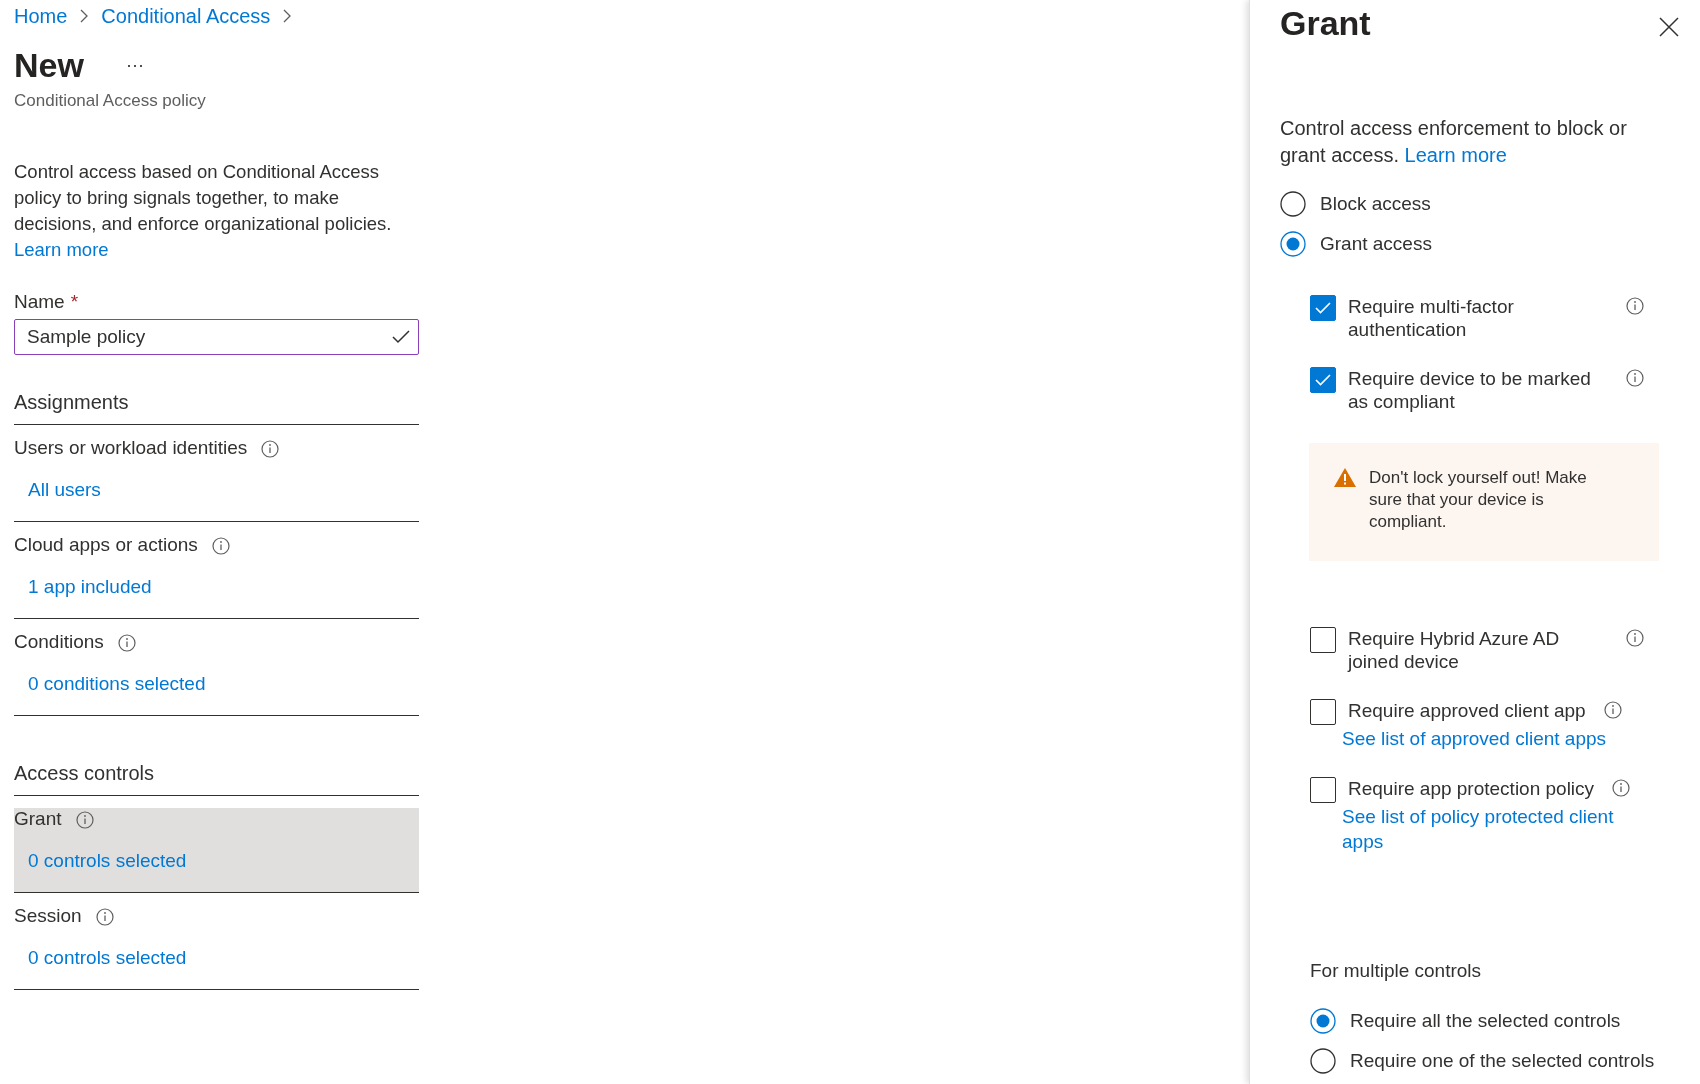  I want to click on required-mark: *, so click(74, 302).